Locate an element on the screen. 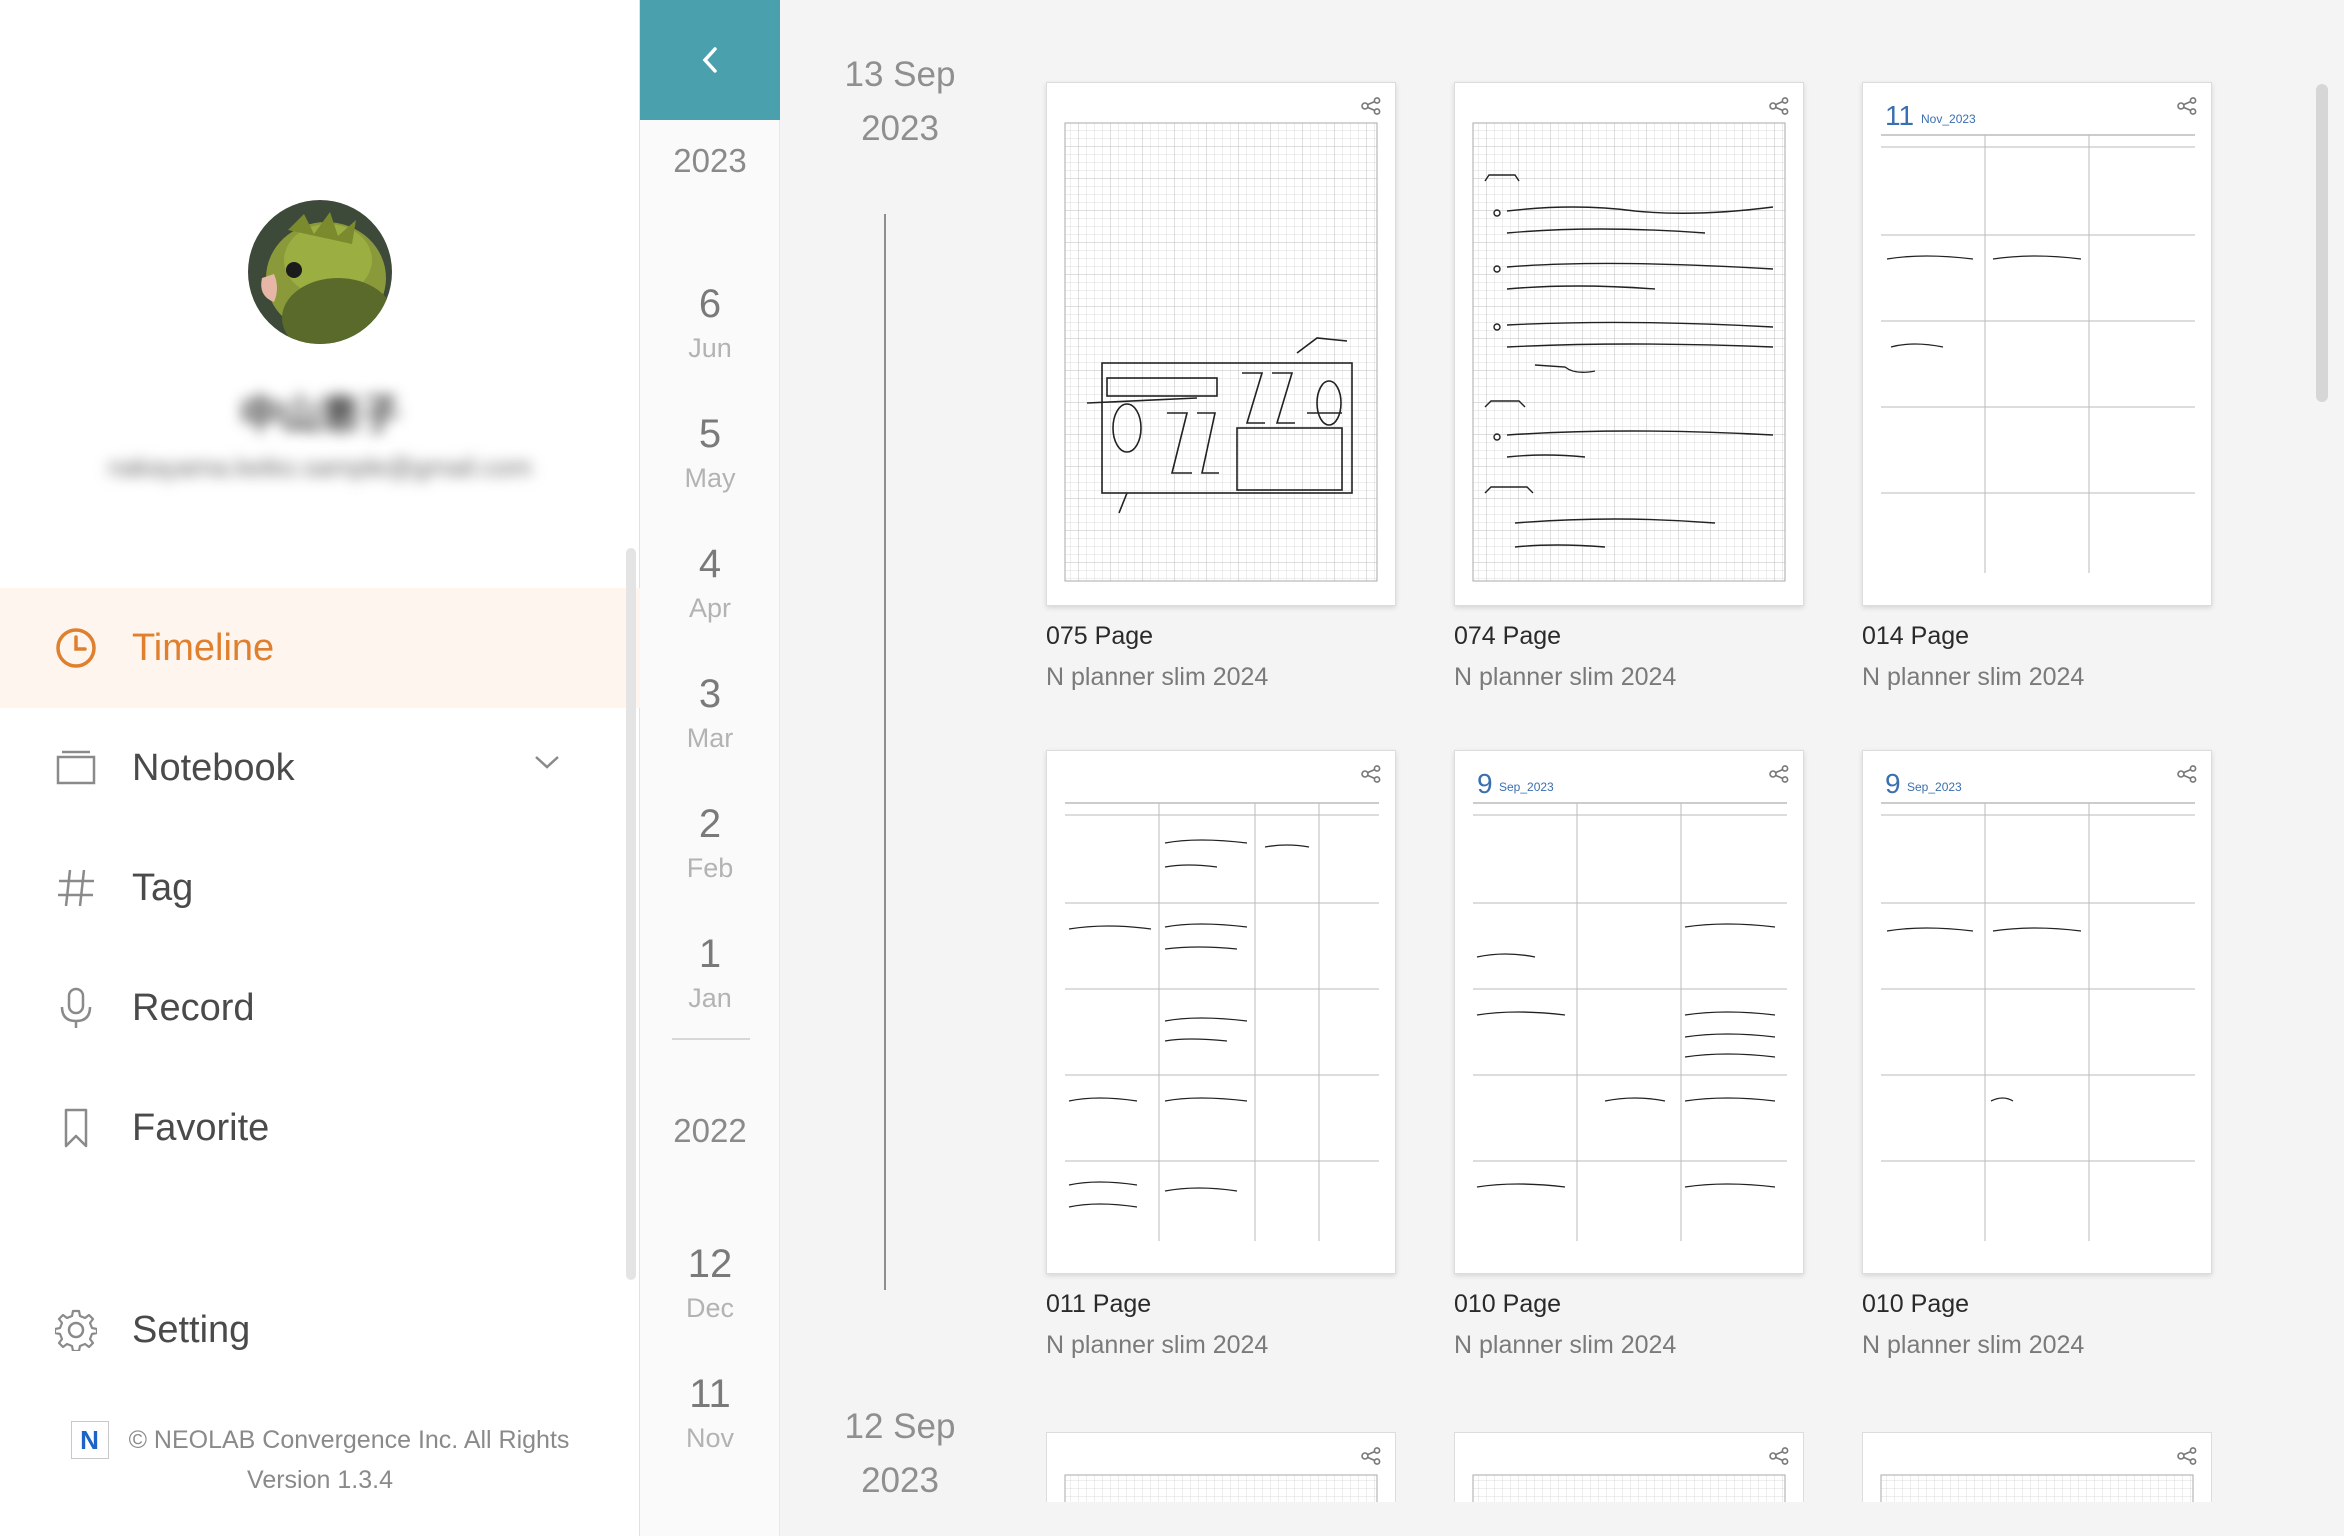  nav-label-notebook: Notebook is located at coordinates (213, 767).